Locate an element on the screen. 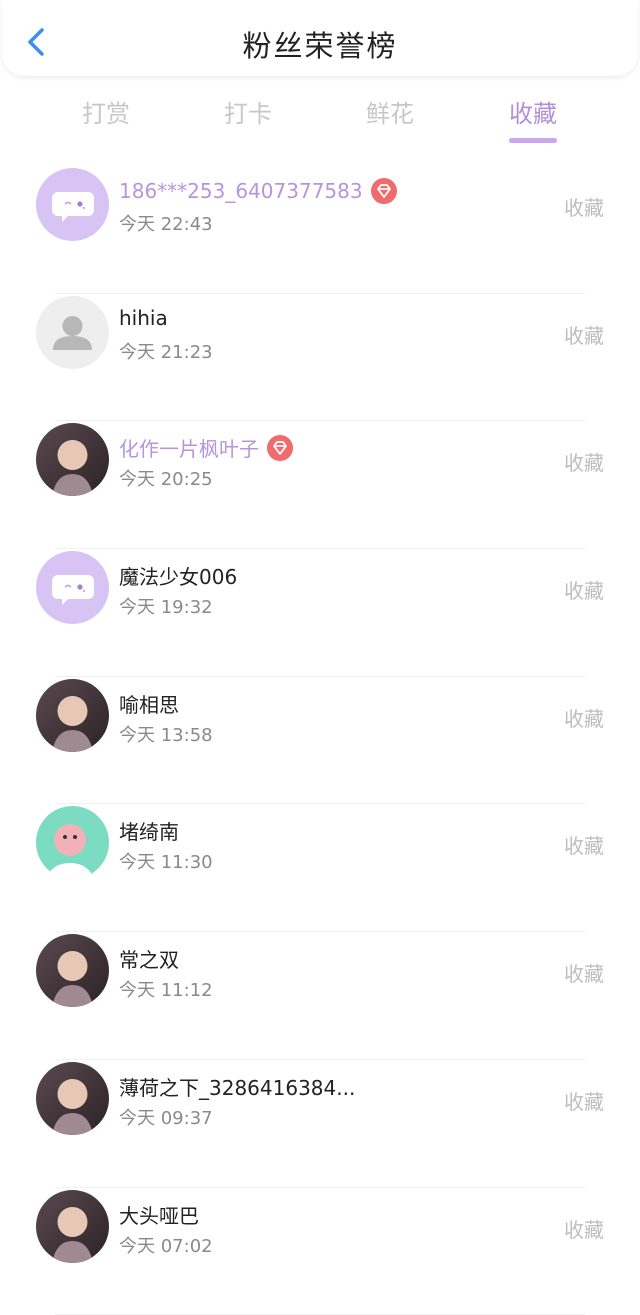 Image resolution: width=640 pixels, height=1315 pixels. fan-row: 化作一片枫叶子今天 20:25 收藏 is located at coordinates (320, 485).